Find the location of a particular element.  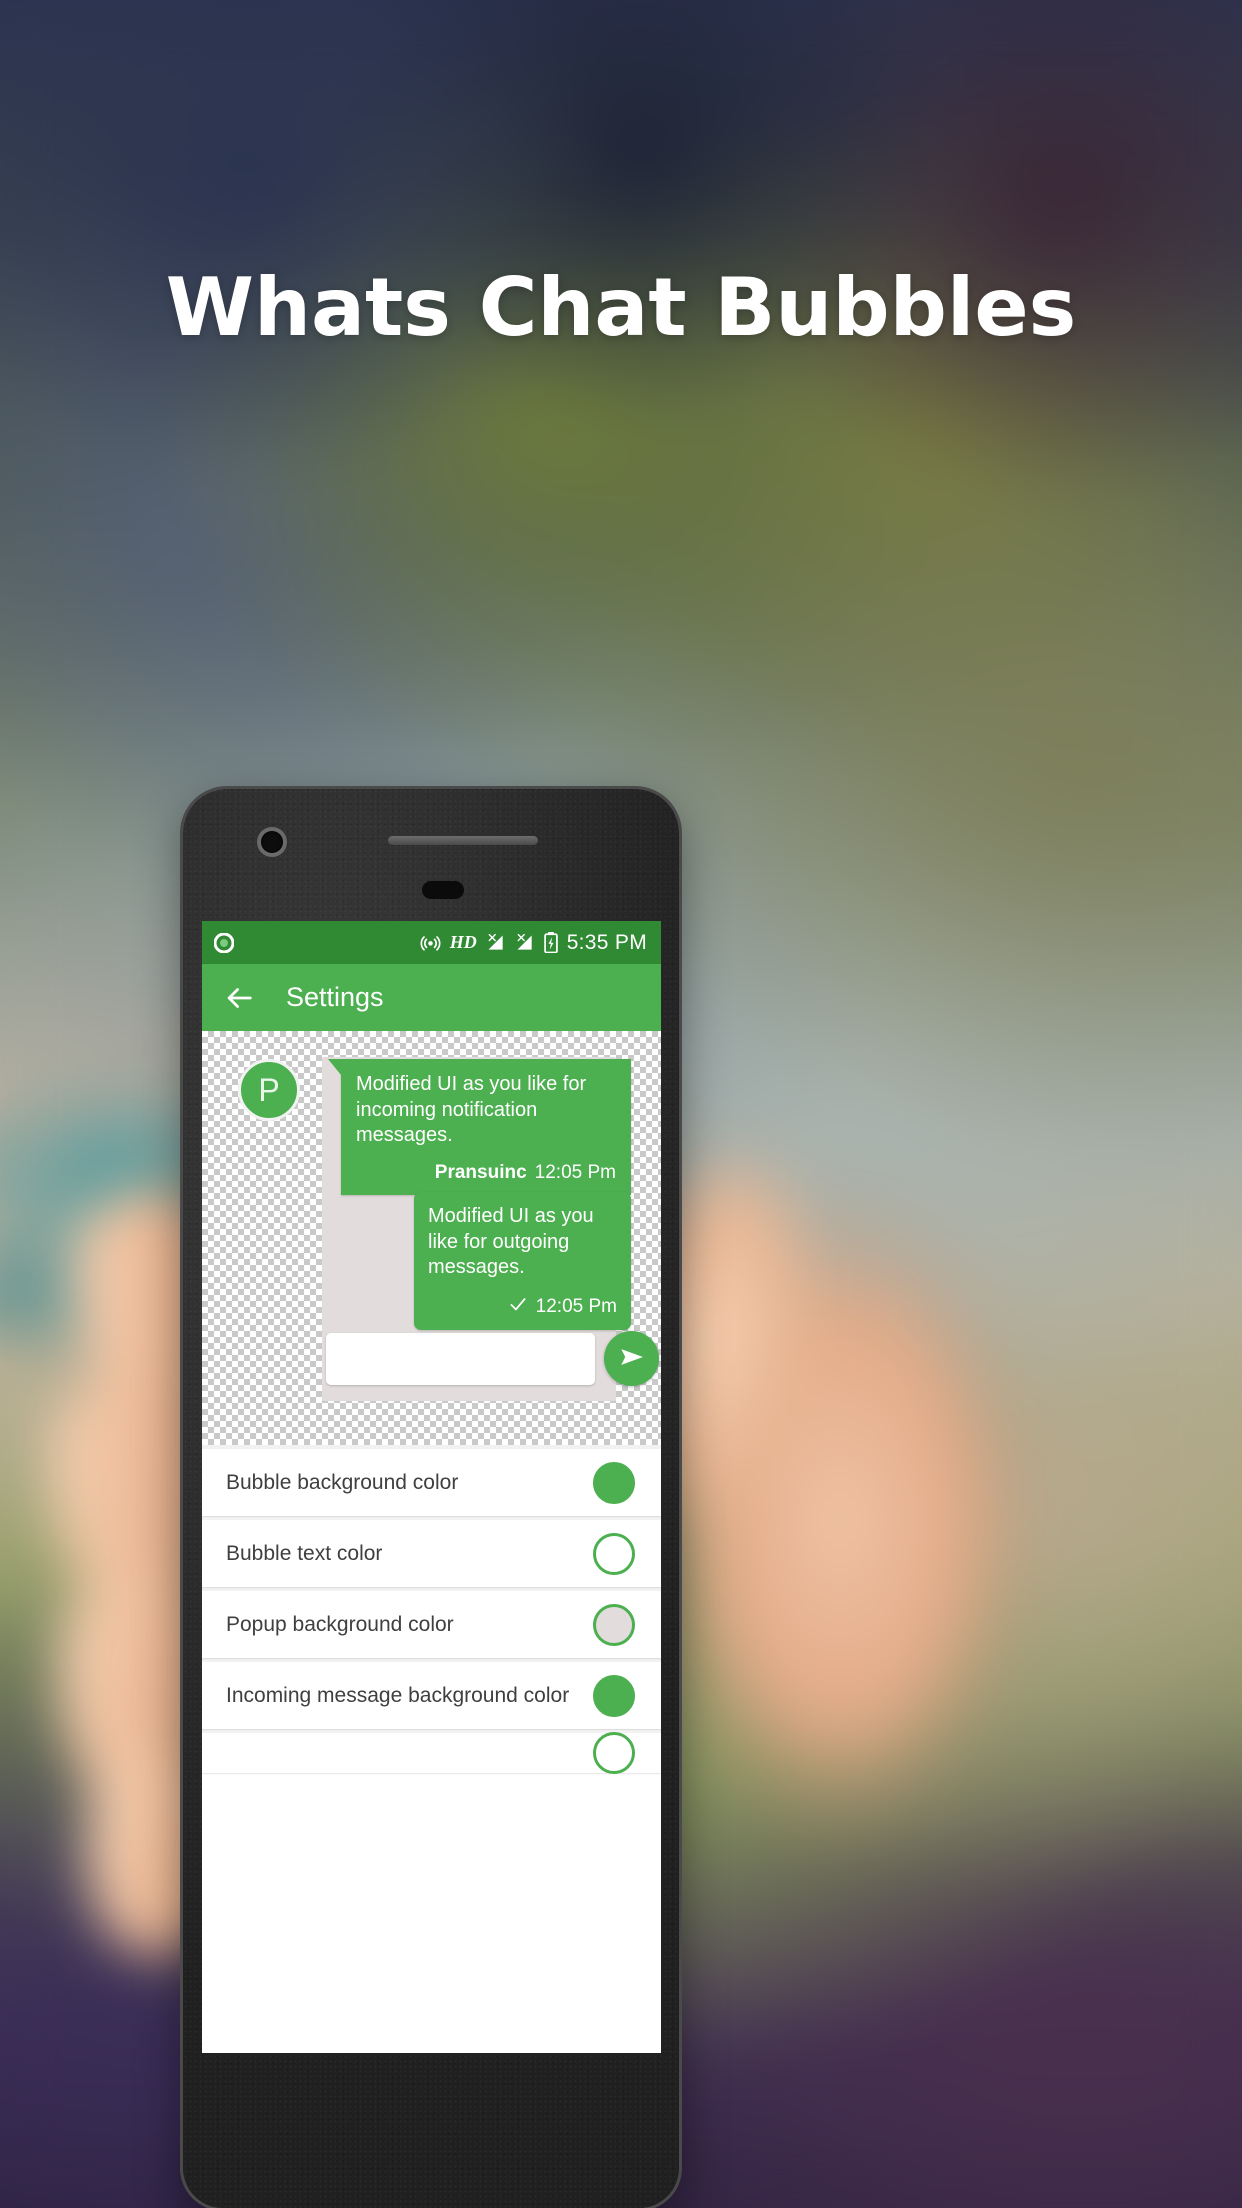

message-input-row is located at coordinates (492, 1358).